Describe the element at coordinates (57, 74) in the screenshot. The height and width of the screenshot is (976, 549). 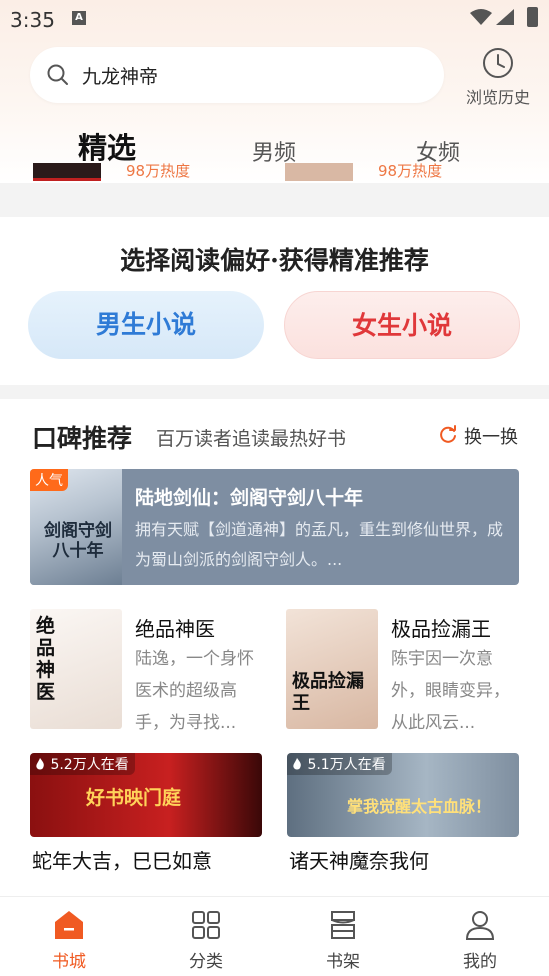
I see `search-icon` at that location.